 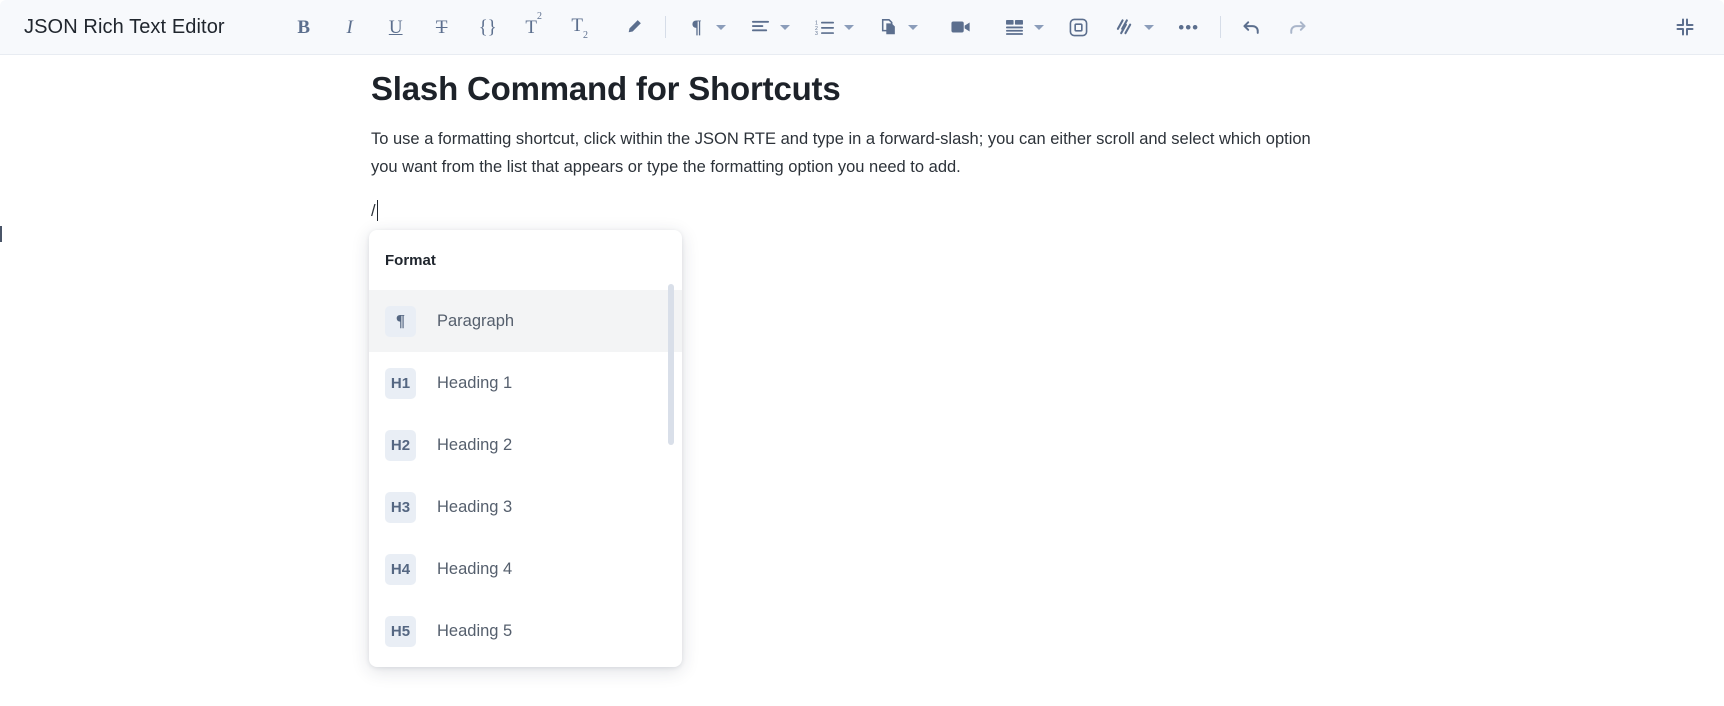 I want to click on pen-icon, so click(x=634, y=26).